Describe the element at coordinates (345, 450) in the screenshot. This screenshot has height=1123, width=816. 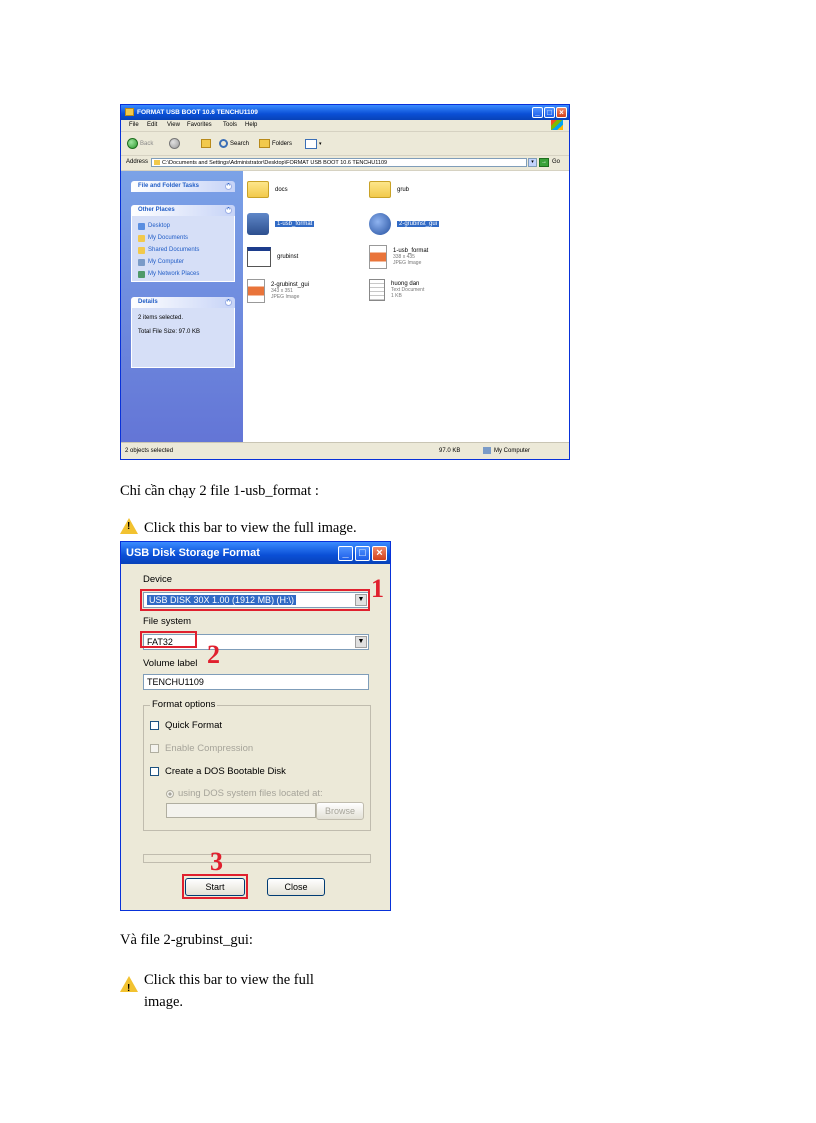
I see `status-bar: 2 objects selected 97.0 KB My Computer` at that location.